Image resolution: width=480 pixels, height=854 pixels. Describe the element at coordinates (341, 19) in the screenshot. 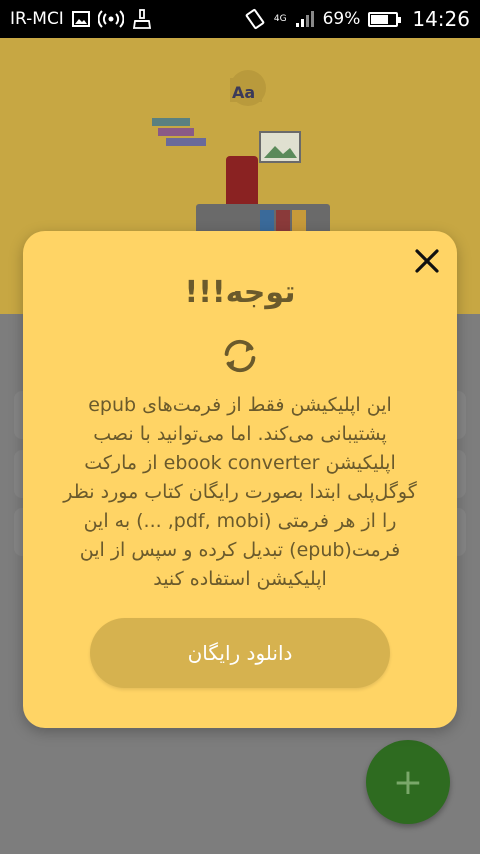

I see `battery-percent: 69%` at that location.